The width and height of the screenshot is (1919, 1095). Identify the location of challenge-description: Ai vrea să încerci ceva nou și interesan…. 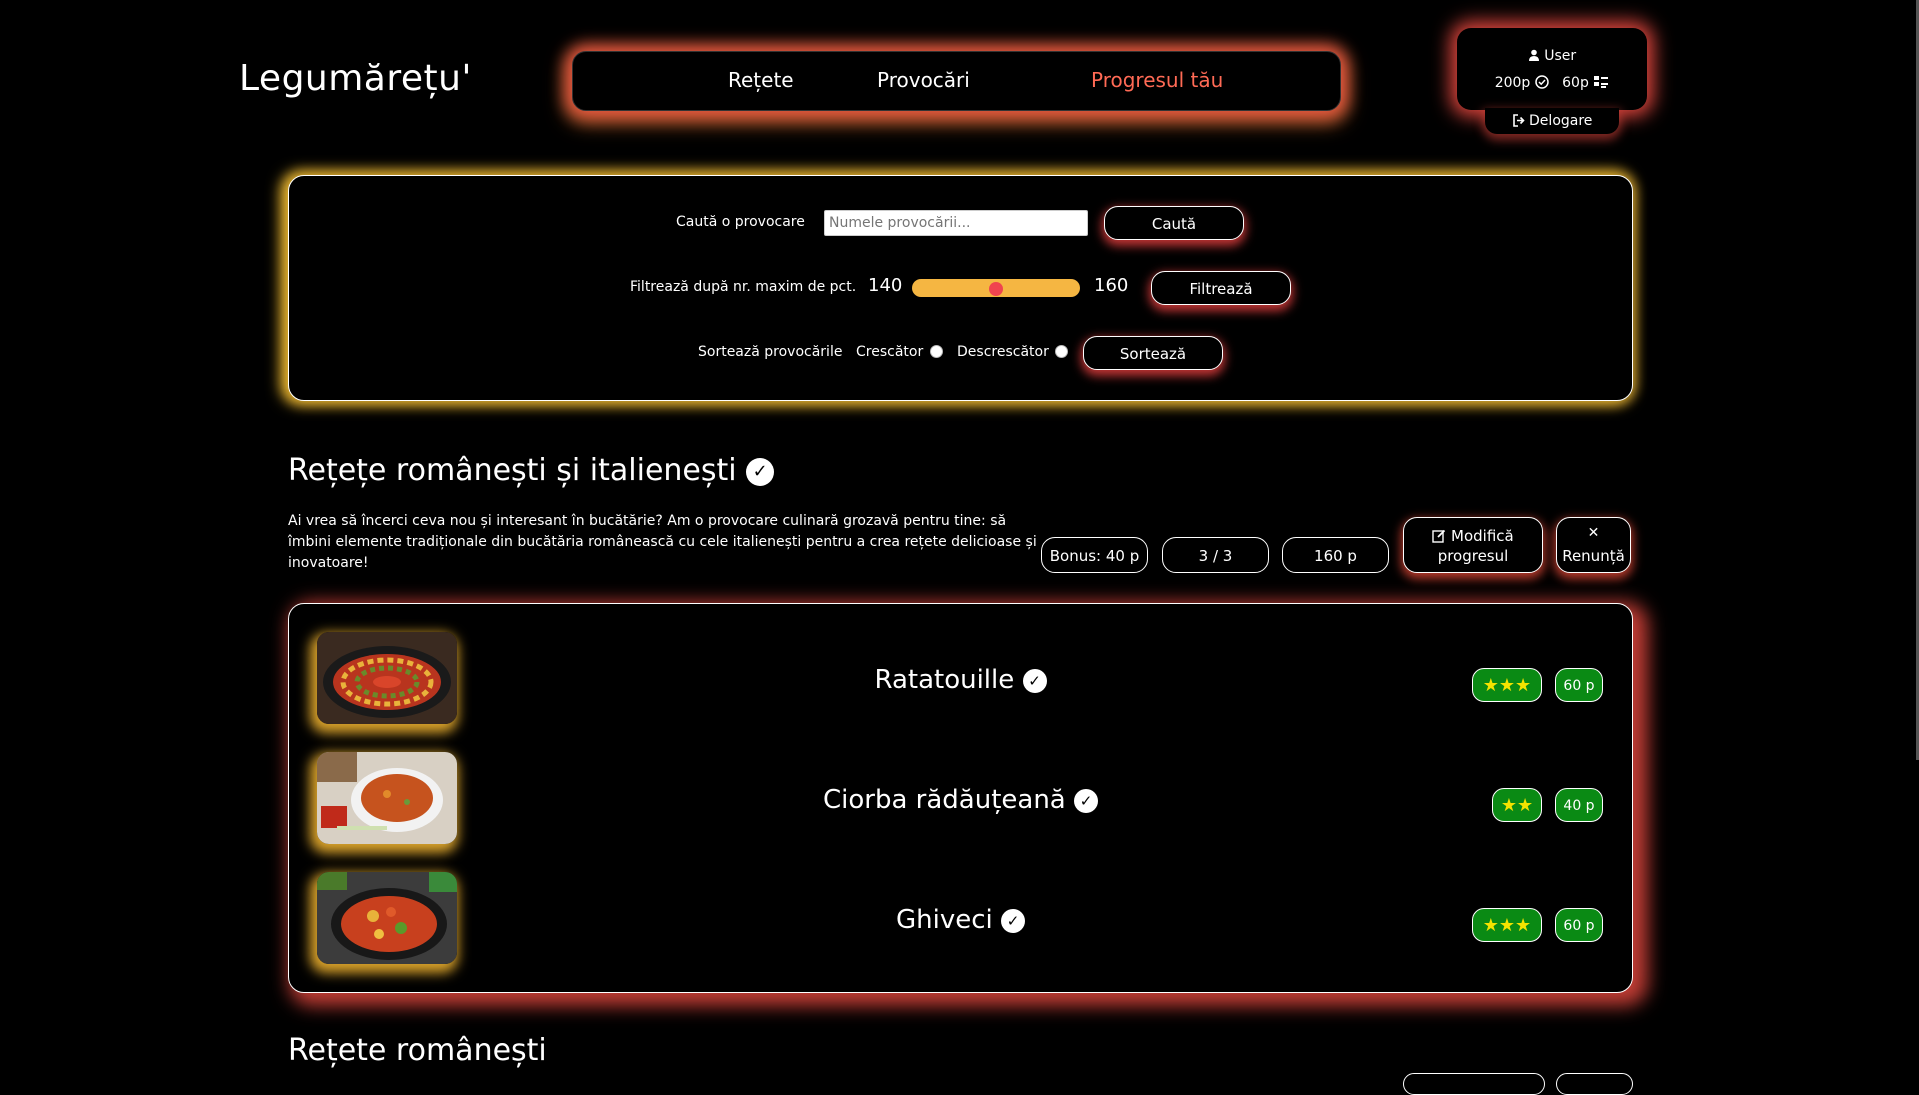
(662, 542).